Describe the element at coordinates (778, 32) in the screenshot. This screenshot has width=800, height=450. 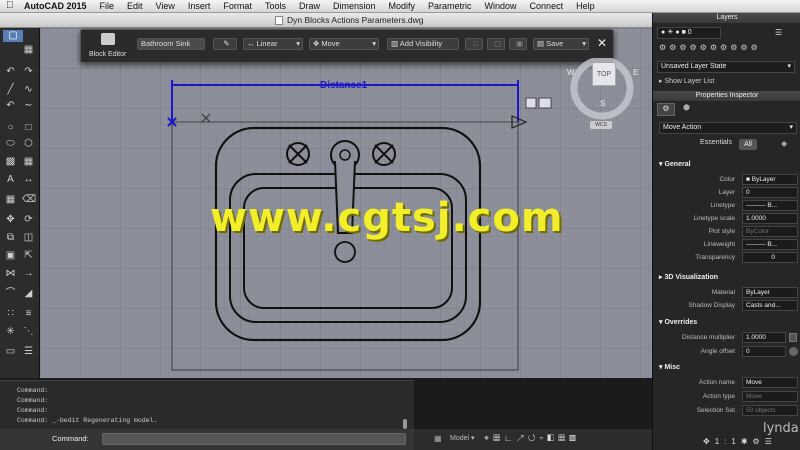
I see `layer-state-icon: ☰` at that location.